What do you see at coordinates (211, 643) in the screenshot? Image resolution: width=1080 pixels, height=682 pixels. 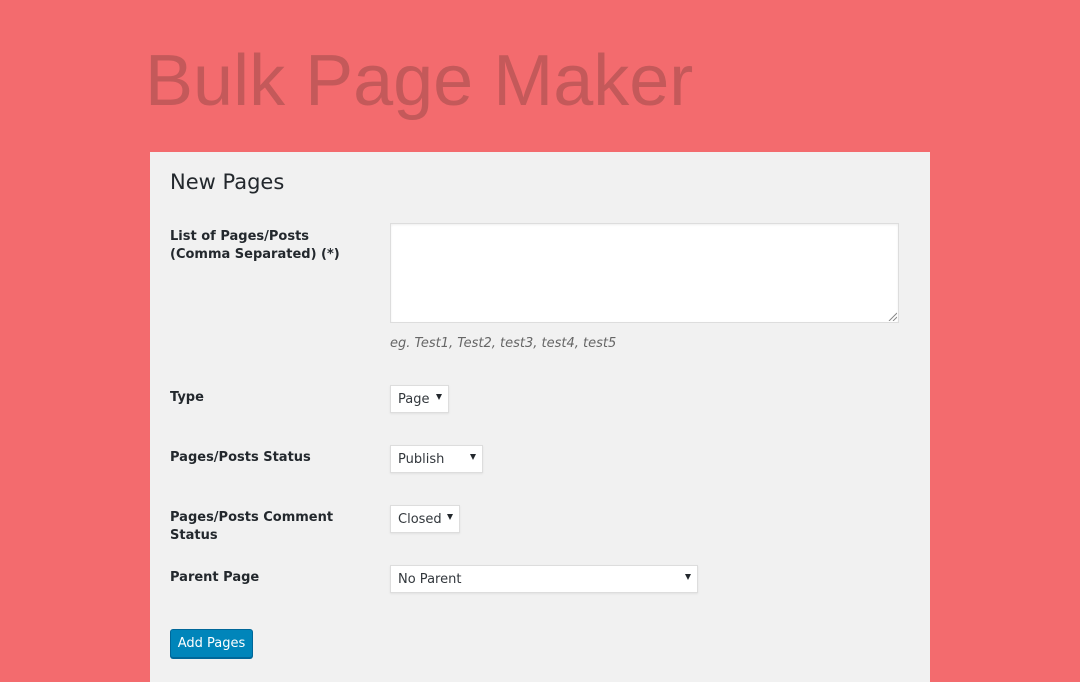 I see `add-pages-button: Add Pages` at bounding box center [211, 643].